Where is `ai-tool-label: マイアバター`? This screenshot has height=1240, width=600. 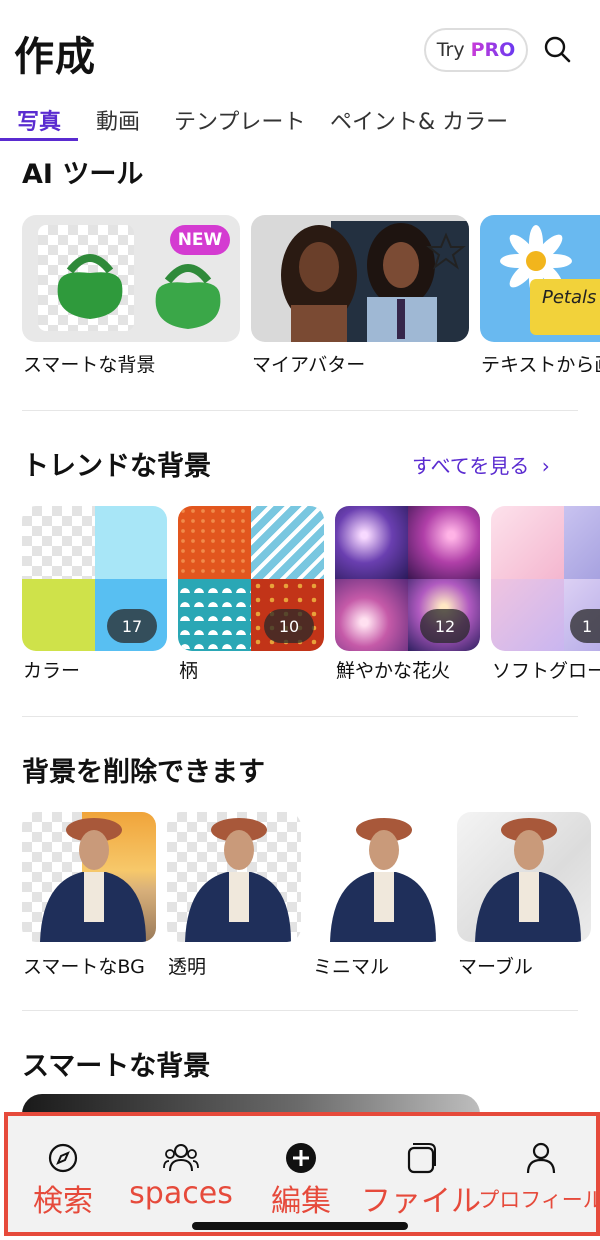 ai-tool-label: マイアバター is located at coordinates (309, 365).